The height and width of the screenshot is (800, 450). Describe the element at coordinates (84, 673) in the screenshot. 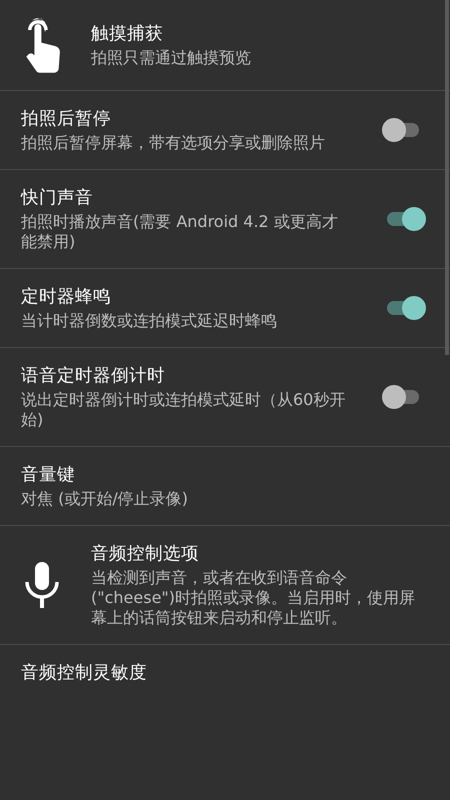

I see `setting-title: 音频控制灵敏度` at that location.